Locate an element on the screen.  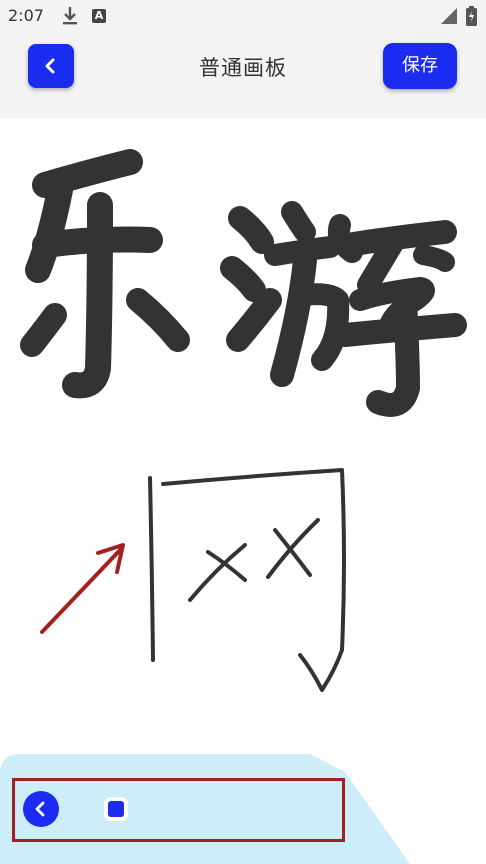
annotation-arrow is located at coordinates (82, 588).